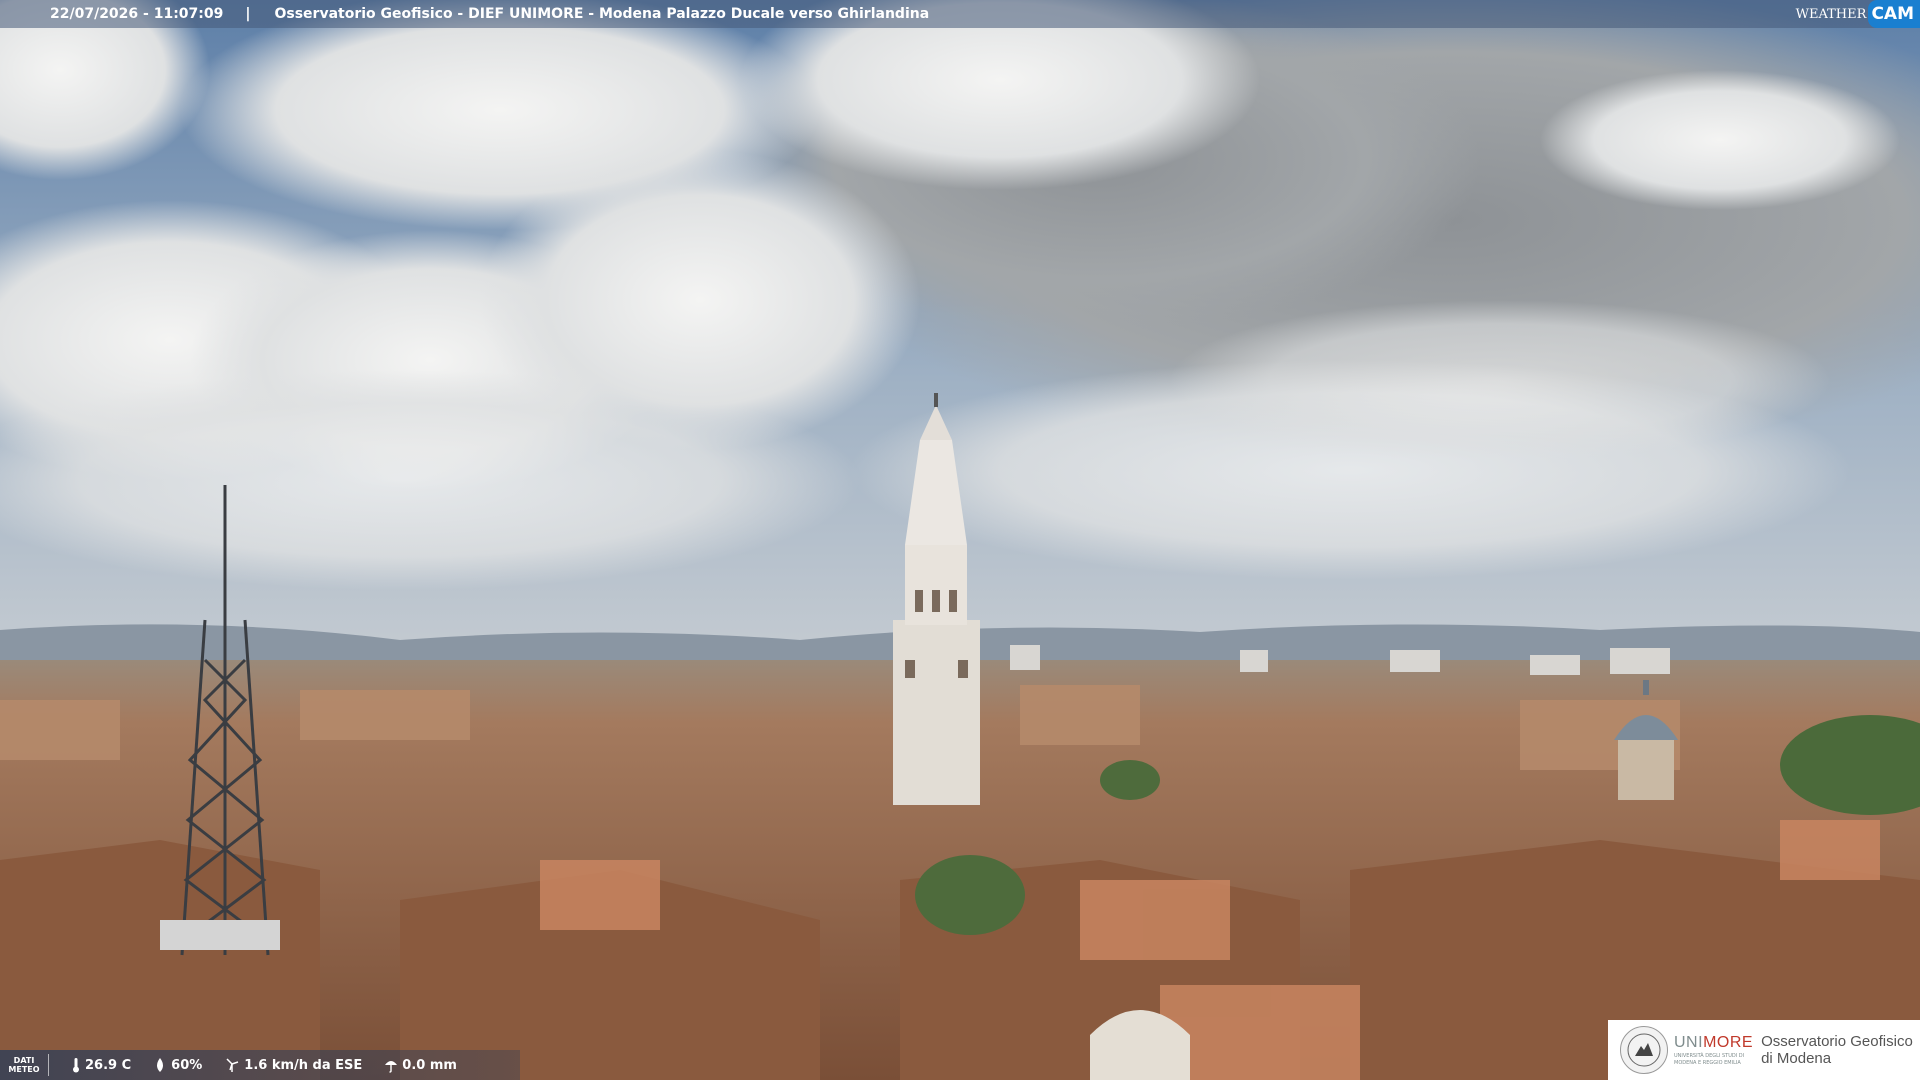  I want to click on humidity-icon, so click(160, 1065).